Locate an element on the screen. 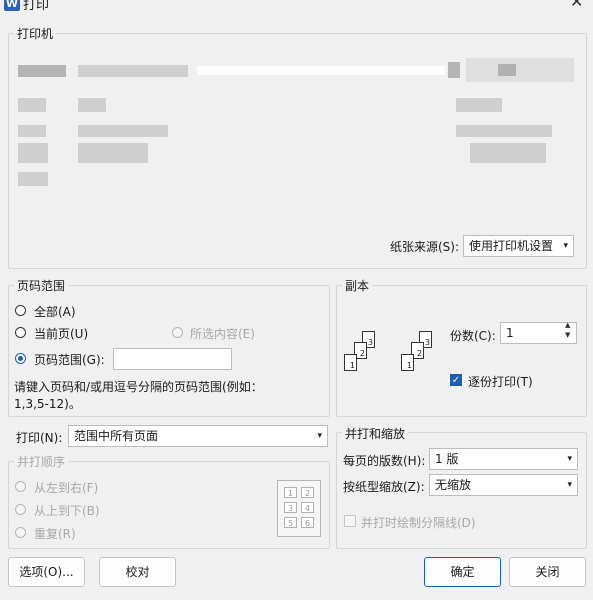 Image resolution: width=593 pixels, height=600 pixels. collate-order-preview: 1 2 3 4 5 6 is located at coordinates (299, 508).